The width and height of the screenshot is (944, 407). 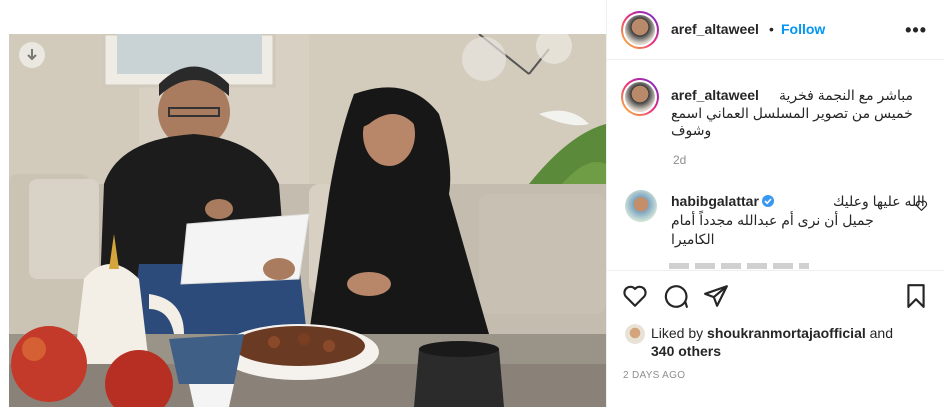 I want to click on next-comment-peek, so click(x=744, y=265).